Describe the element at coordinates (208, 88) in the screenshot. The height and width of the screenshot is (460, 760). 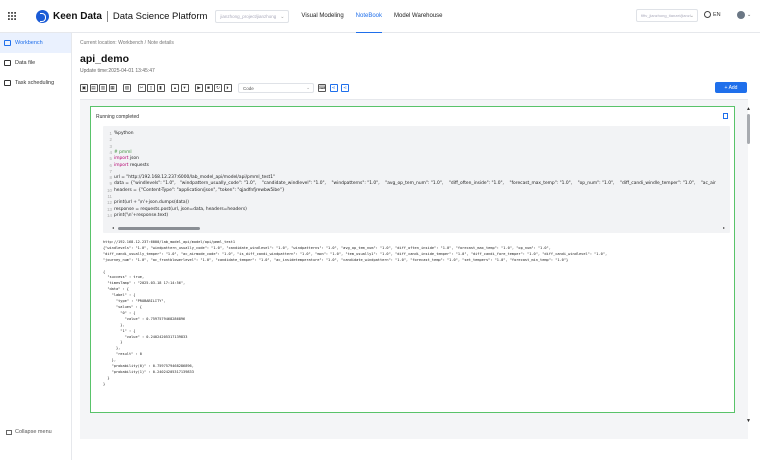
I see `stop-icon: ■` at that location.